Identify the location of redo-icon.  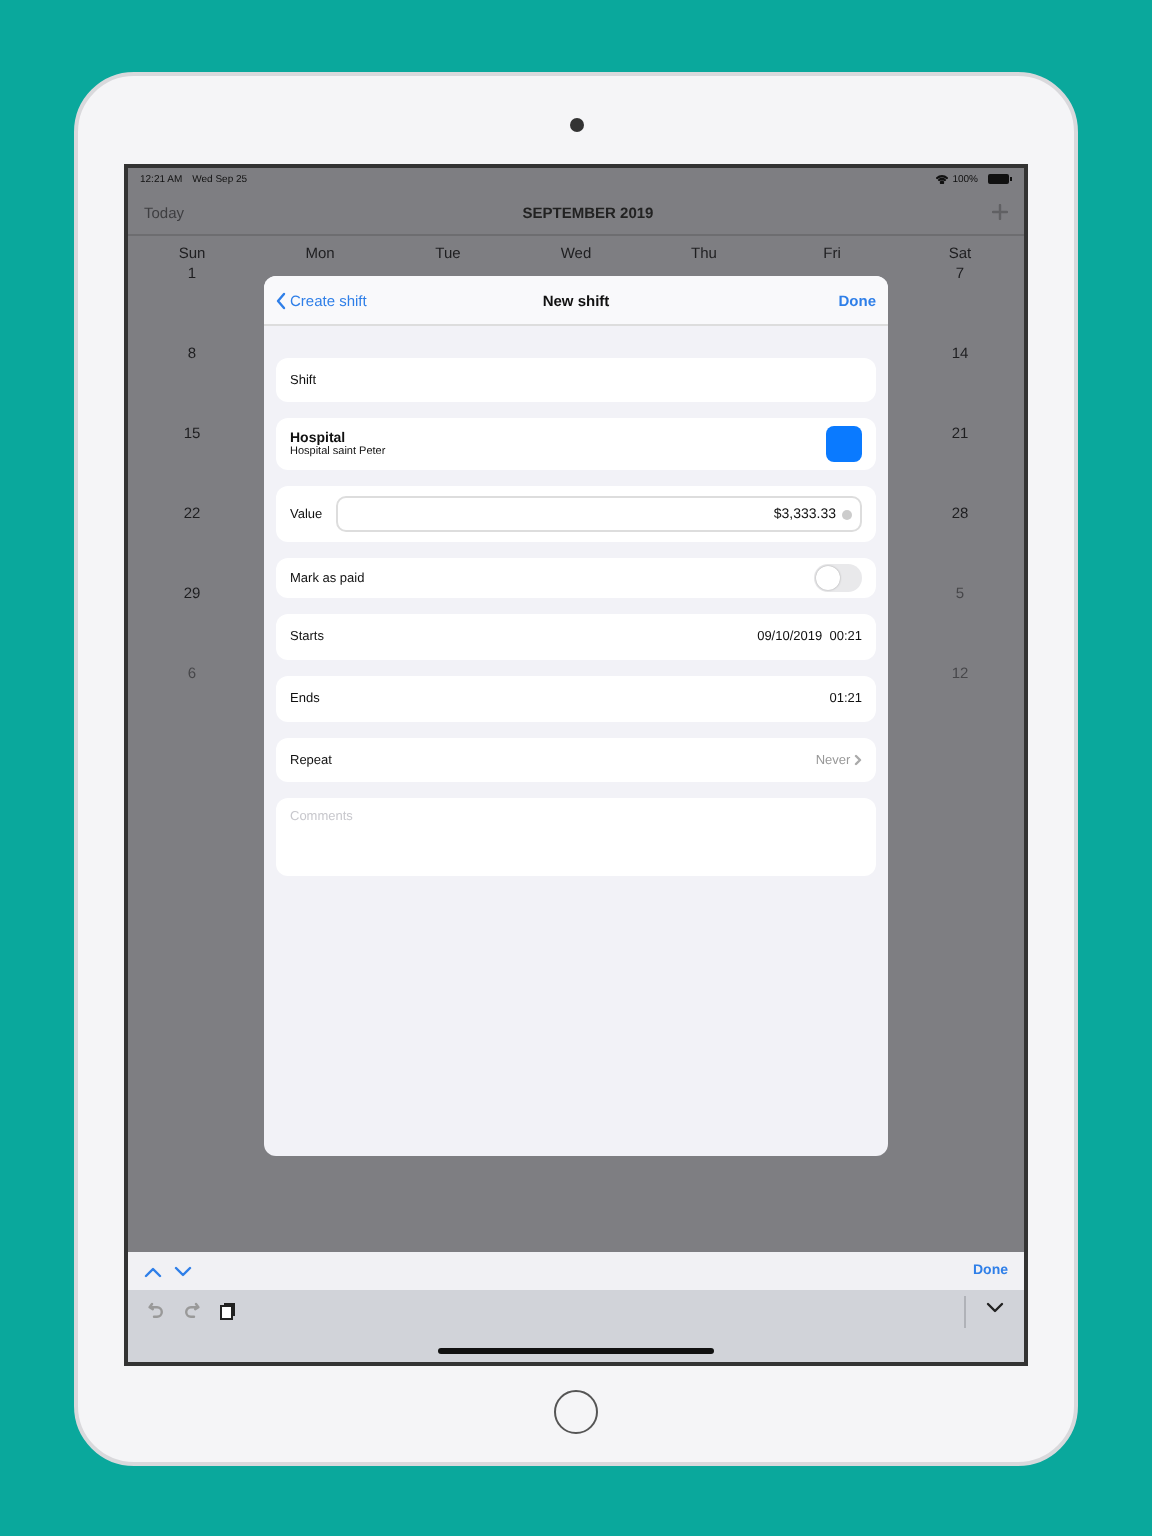
(192, 1310).